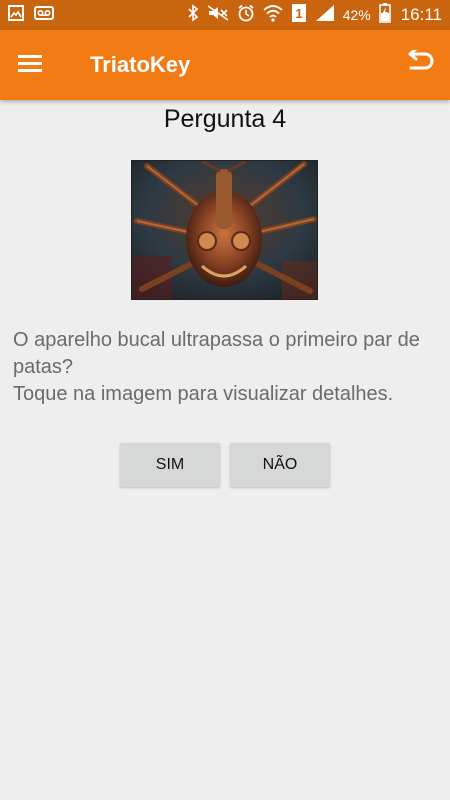 This screenshot has height=800, width=450. I want to click on no-button: NÃO, so click(280, 465).